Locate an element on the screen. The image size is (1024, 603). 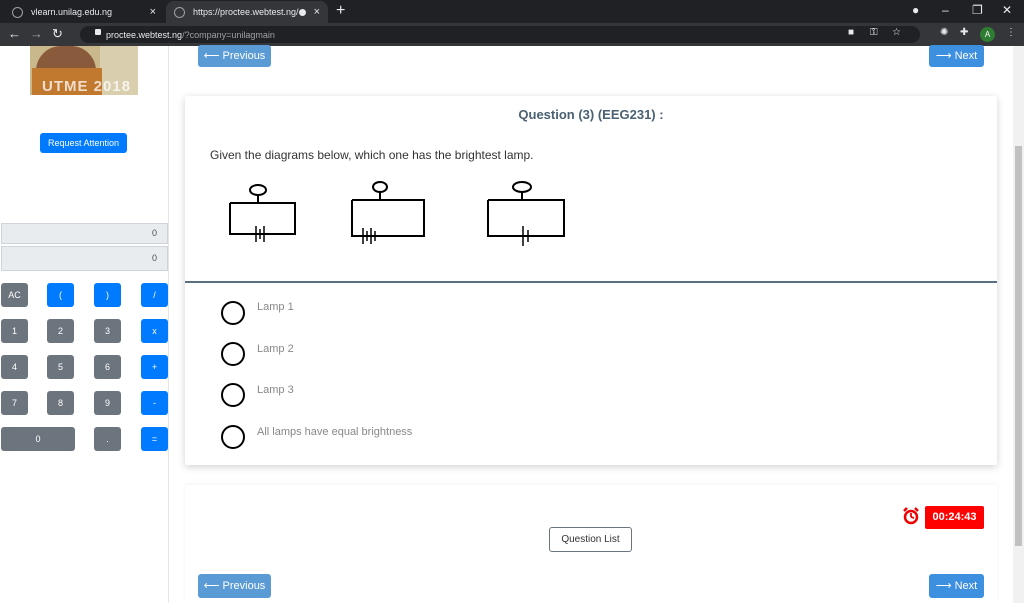
option-label-3: Lamp 3 is located at coordinates (275, 390).